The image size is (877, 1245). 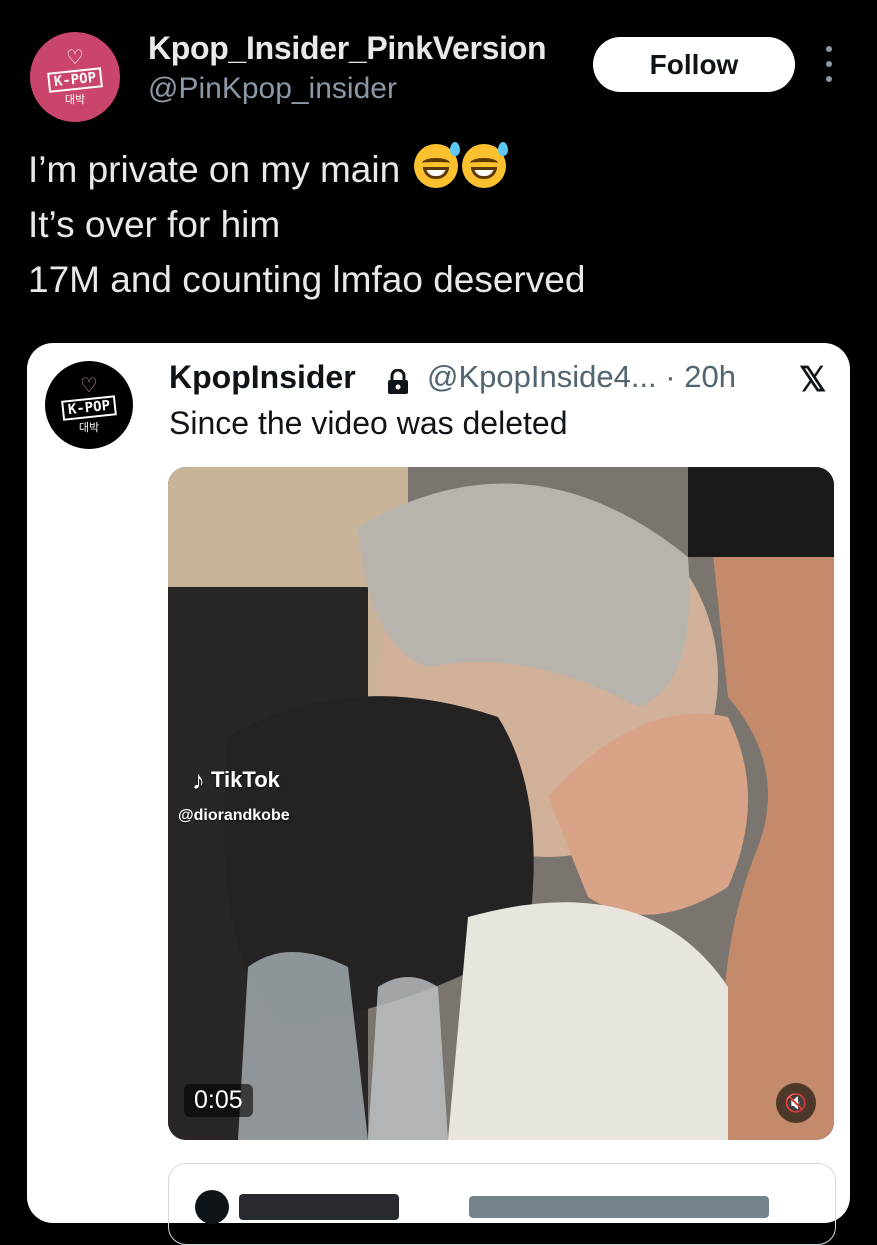 I want to click on nested-author-name-placeholder, so click(x=319, y=1207).